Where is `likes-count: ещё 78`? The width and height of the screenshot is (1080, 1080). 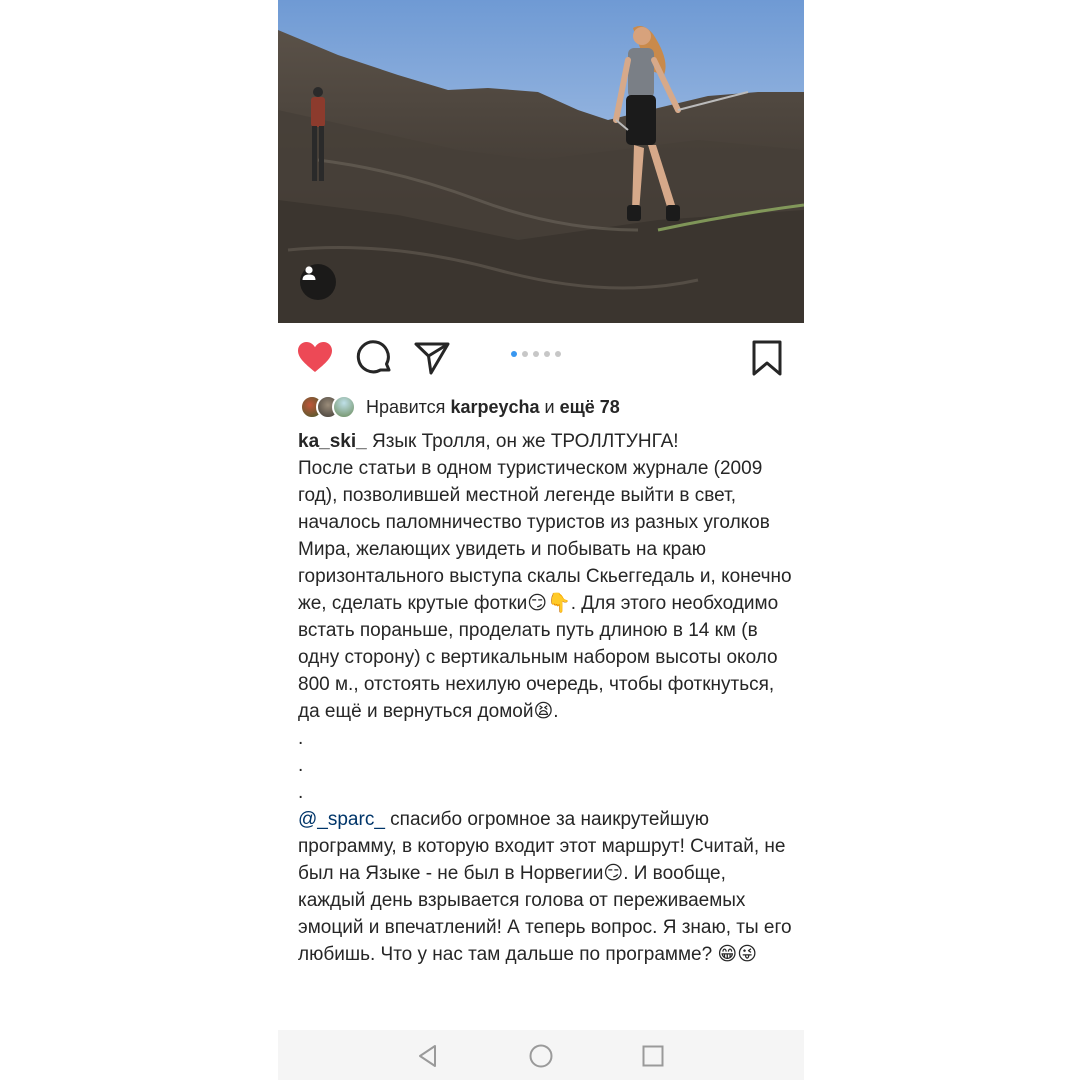
likes-count: ещё 78 is located at coordinates (590, 407).